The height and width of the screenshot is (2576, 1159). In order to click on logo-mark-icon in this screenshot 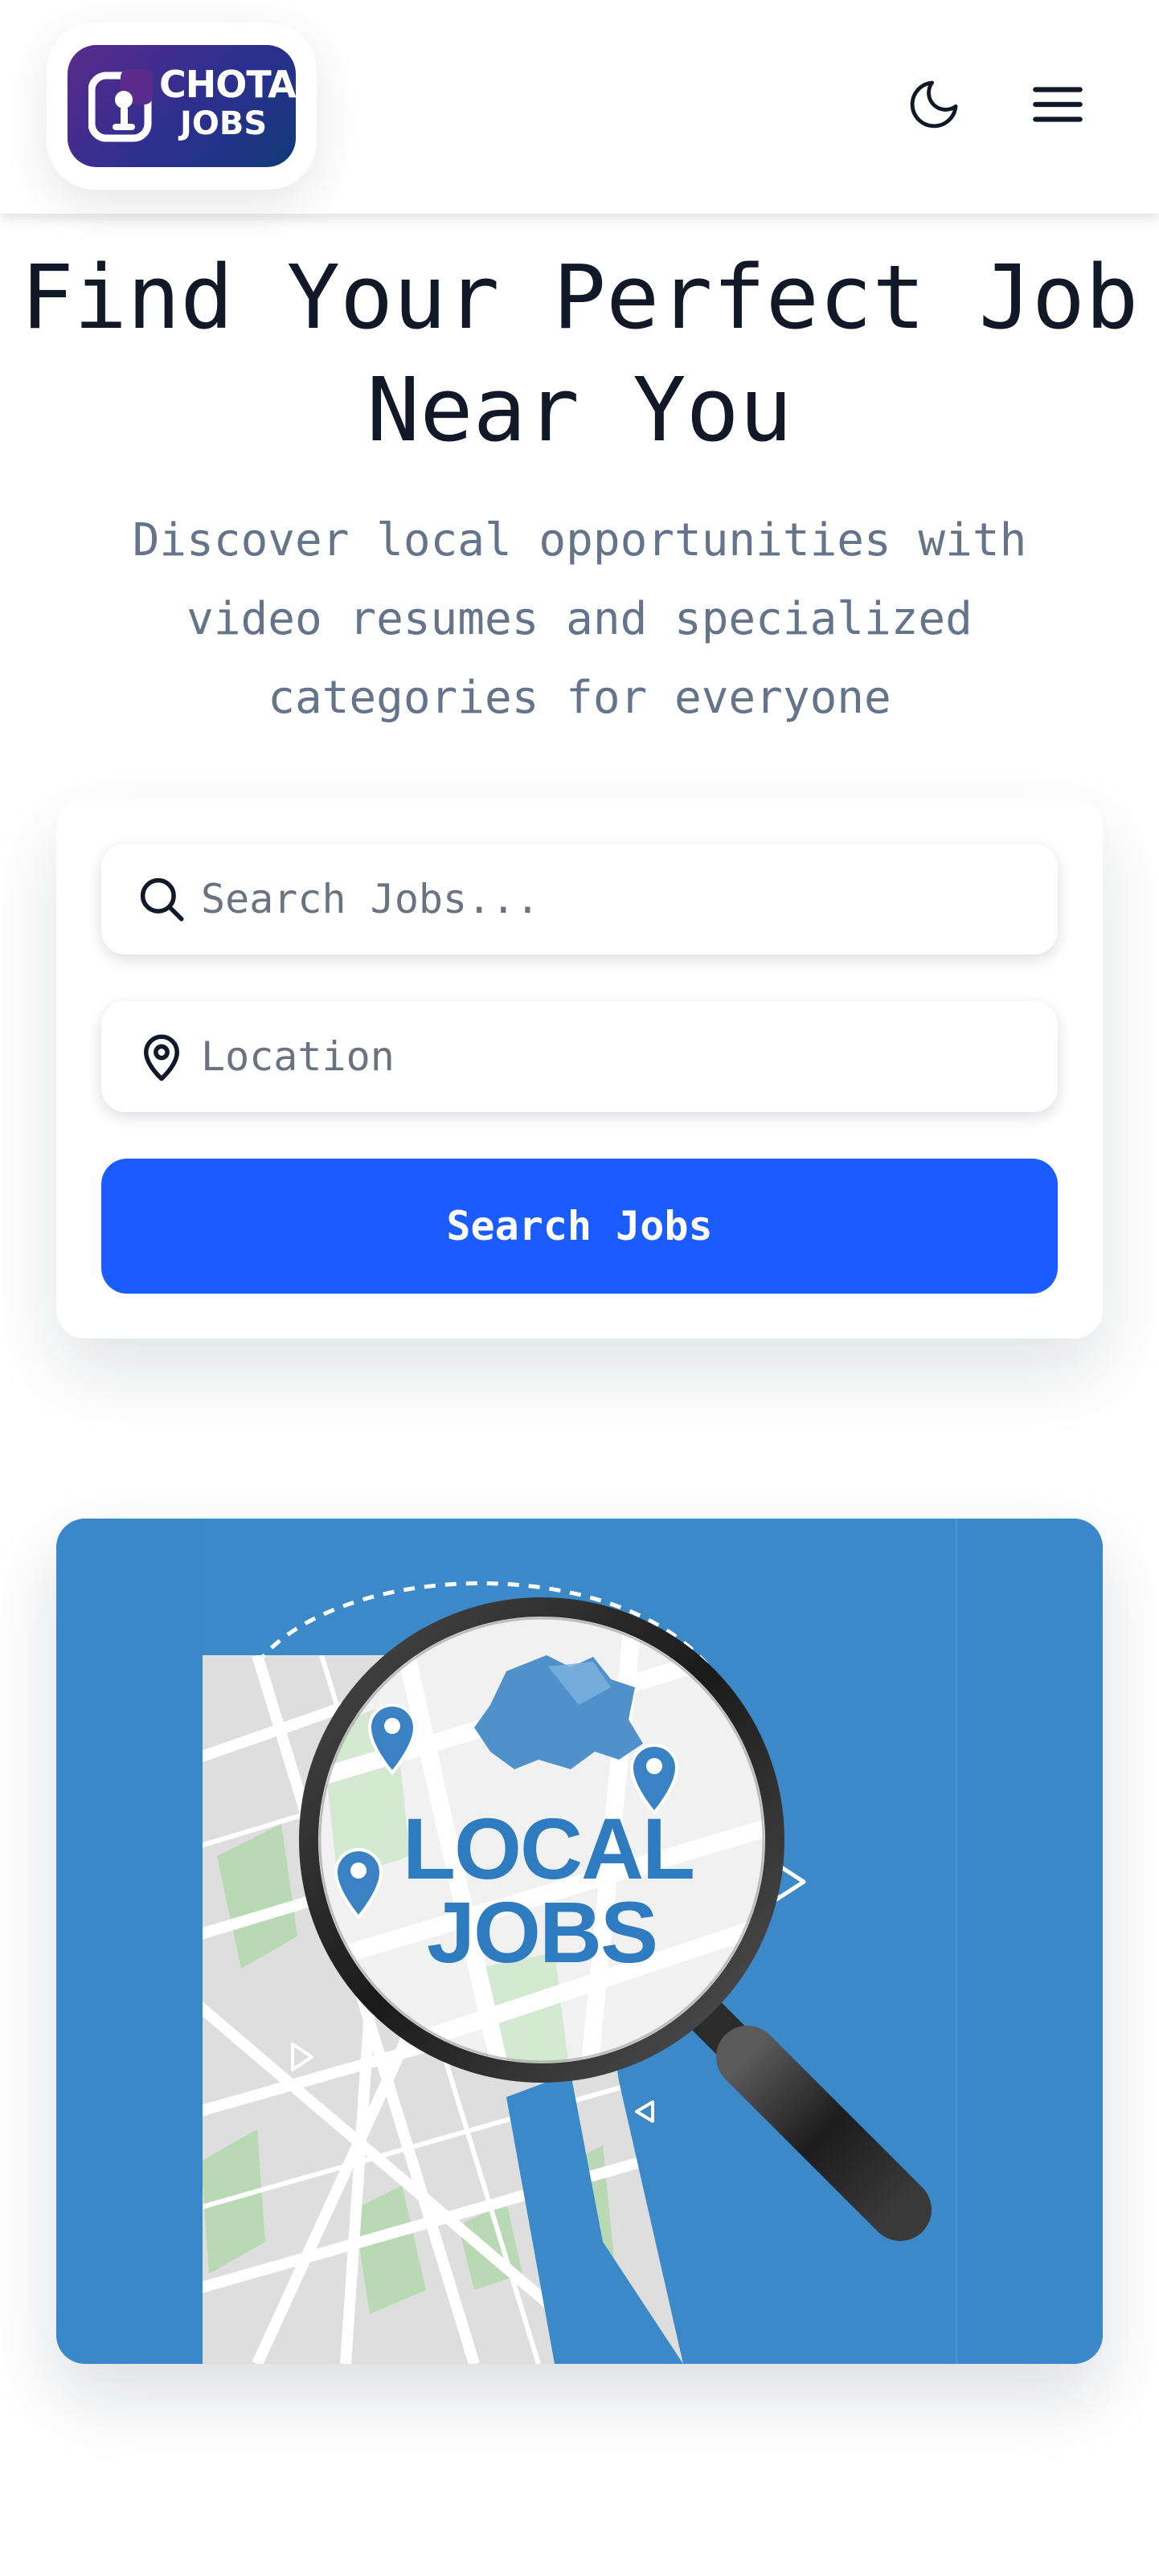, I will do `click(120, 106)`.